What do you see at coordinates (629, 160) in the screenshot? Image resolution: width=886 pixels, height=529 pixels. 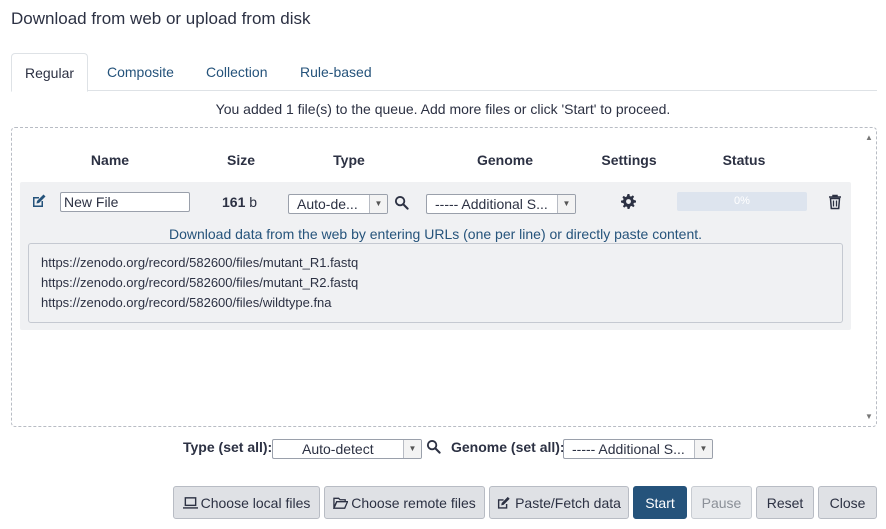 I see `header-settings: Settings` at bounding box center [629, 160].